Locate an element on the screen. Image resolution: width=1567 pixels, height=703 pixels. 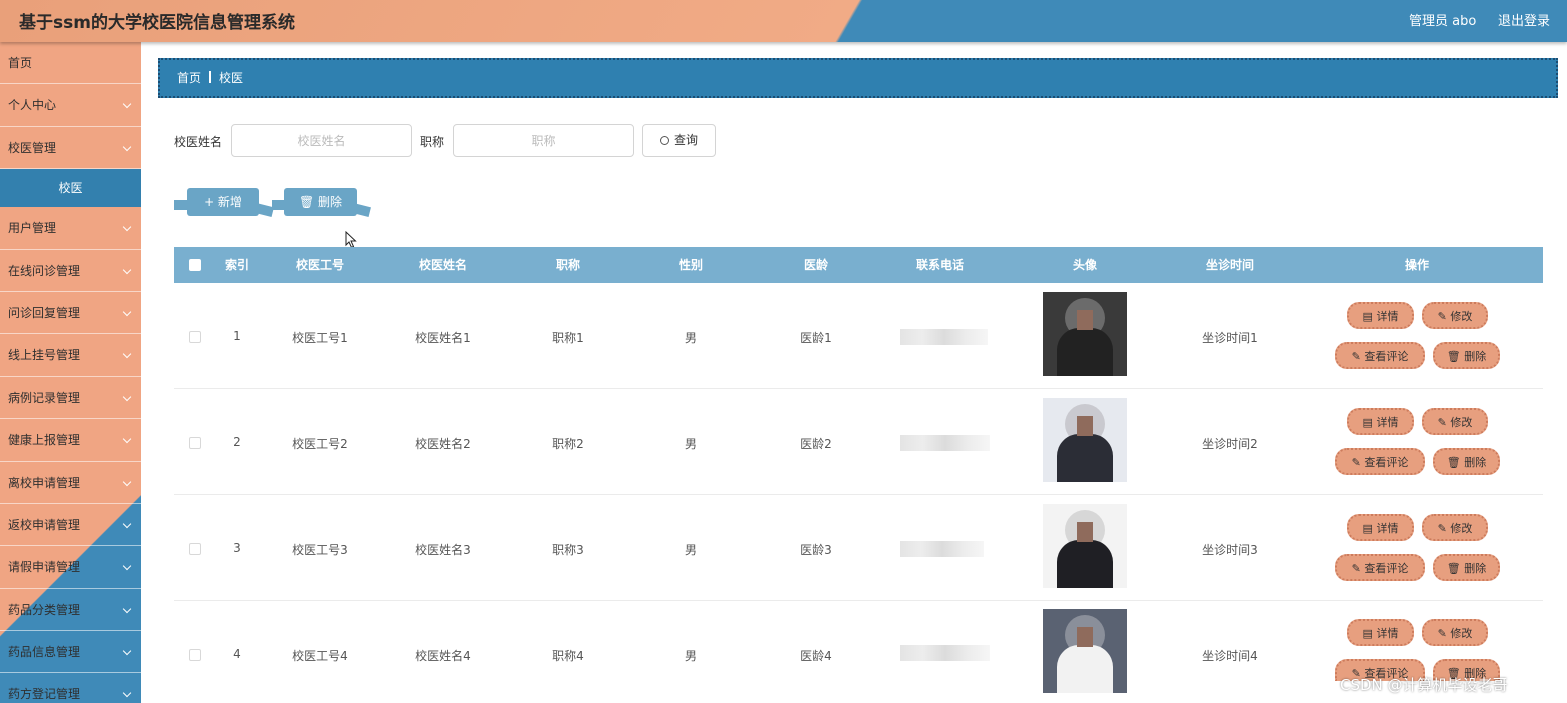
sidebar-item-online-consultation: 在线问诊管理 is located at coordinates (70, 271).